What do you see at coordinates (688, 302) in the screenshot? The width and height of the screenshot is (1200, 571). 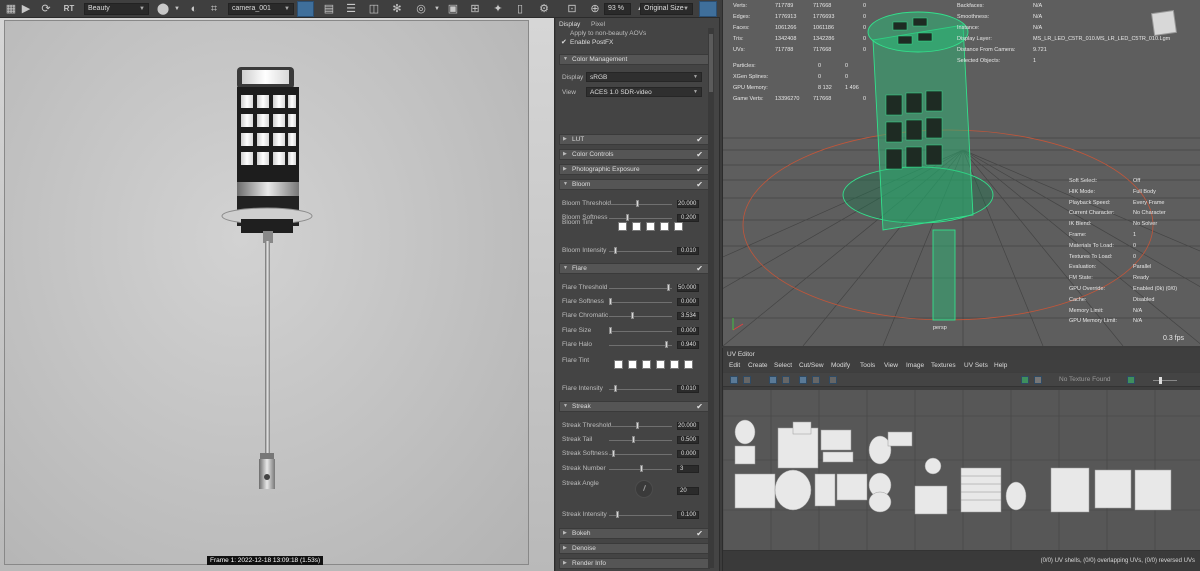 I see `flare-softness-field: 0.000` at bounding box center [688, 302].